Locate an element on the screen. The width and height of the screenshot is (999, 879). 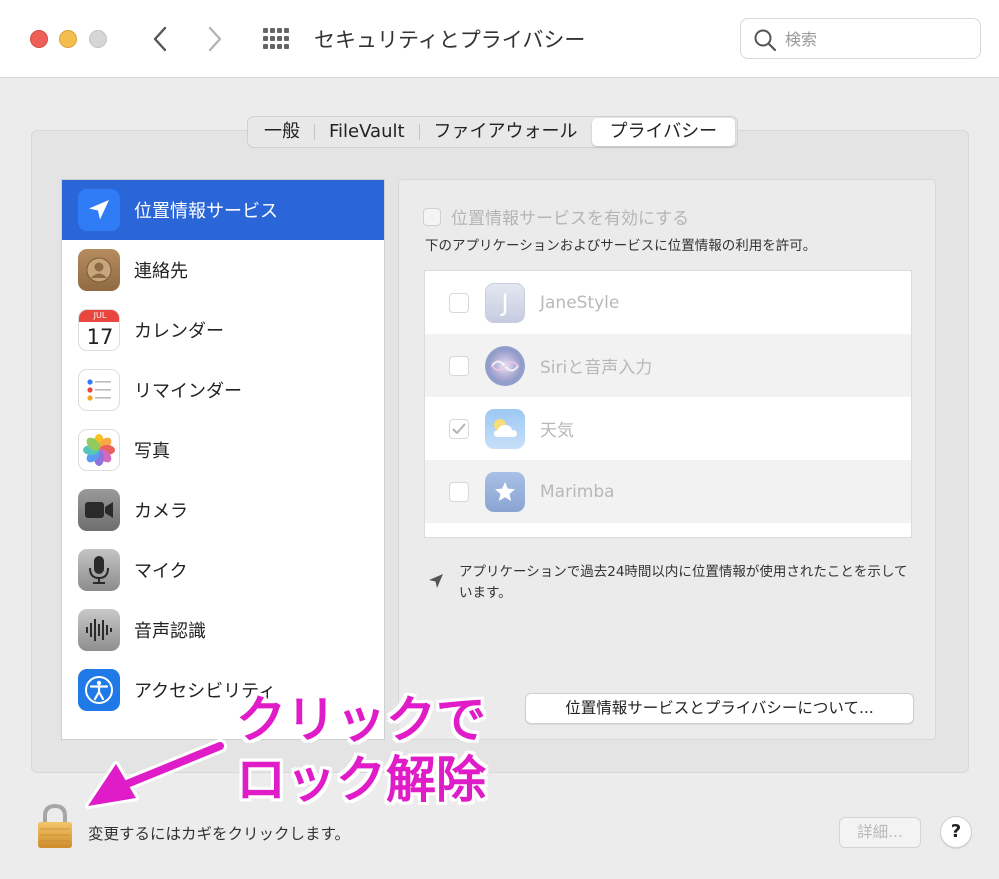
sidebar-item-contacts: 連絡先 is located at coordinates (223, 270).